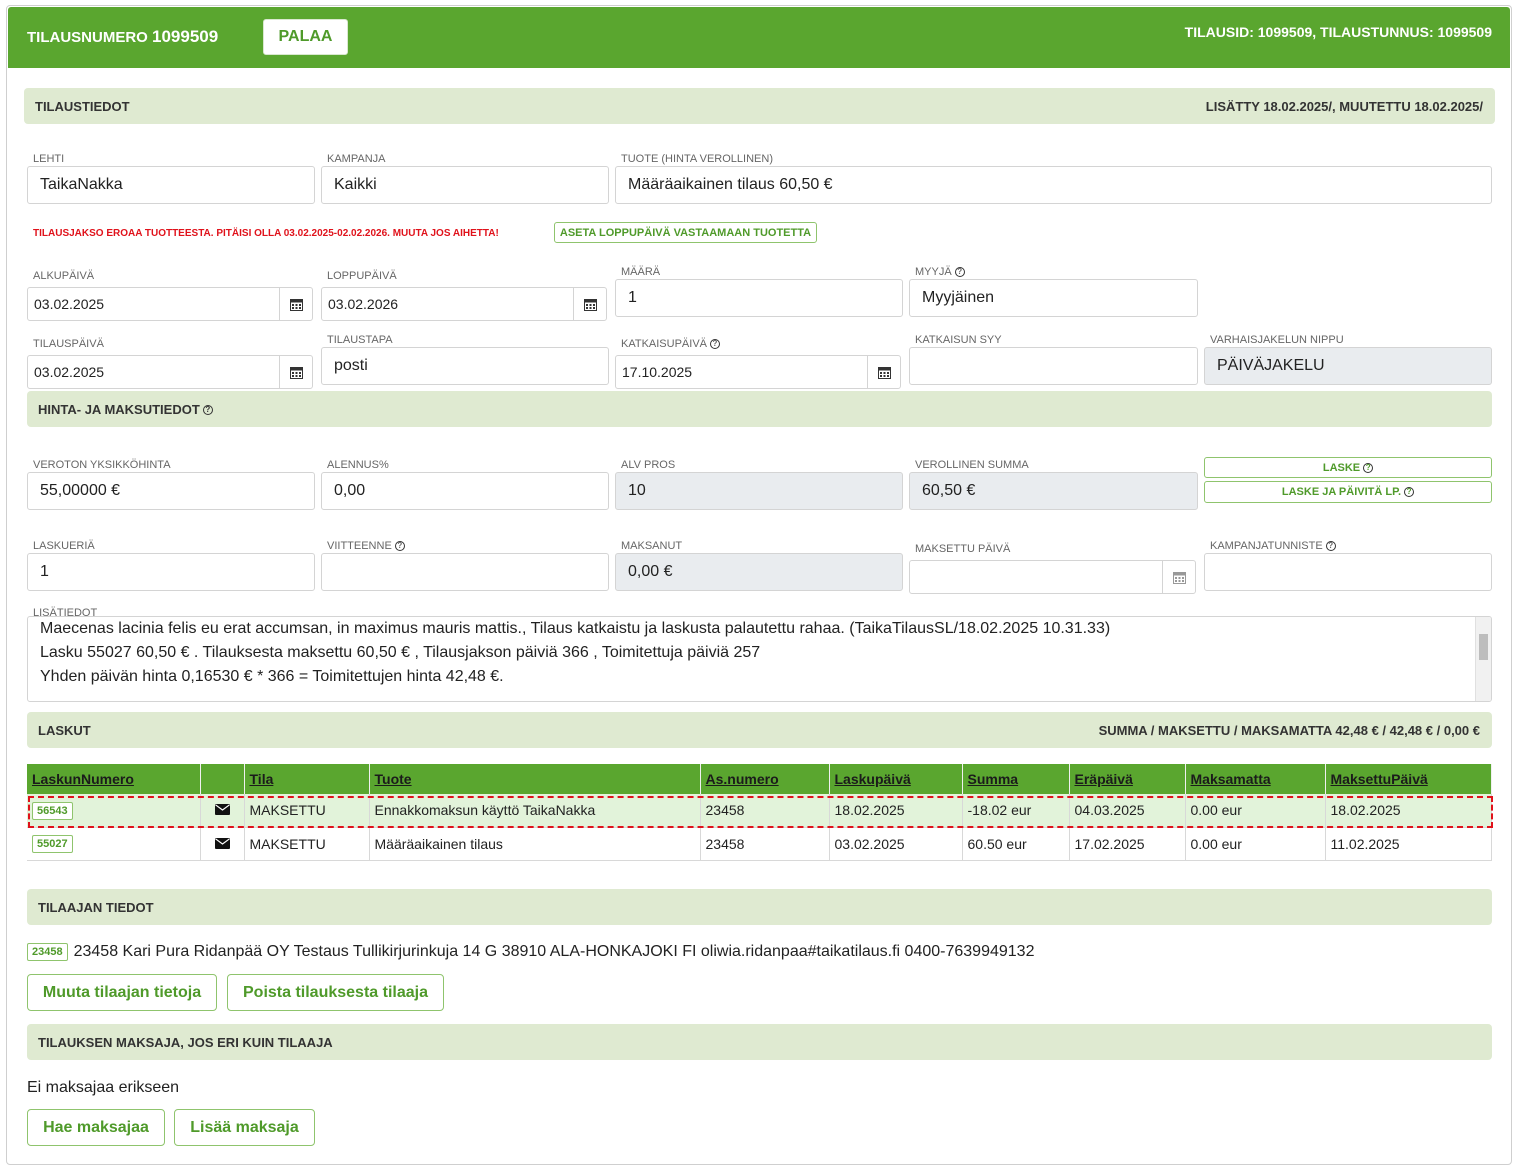  I want to click on maara-input: 1, so click(759, 298).